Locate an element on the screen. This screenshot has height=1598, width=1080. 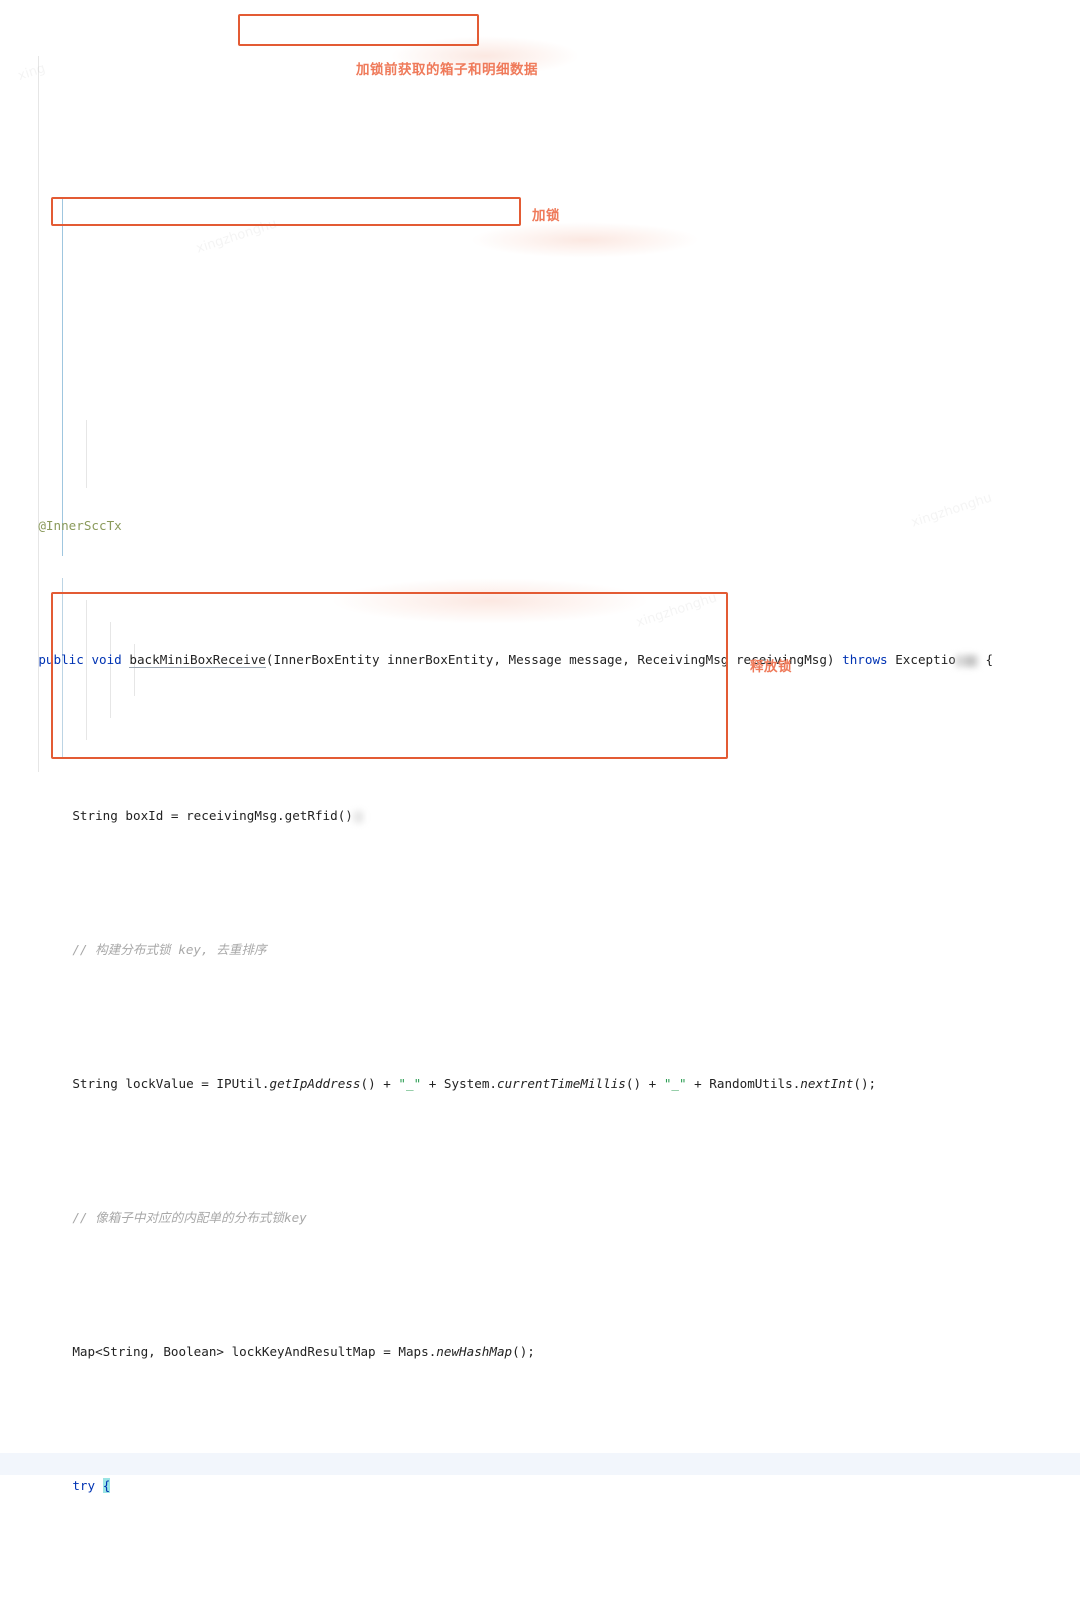
watermark-3: xing is located at coordinates (32, 72).